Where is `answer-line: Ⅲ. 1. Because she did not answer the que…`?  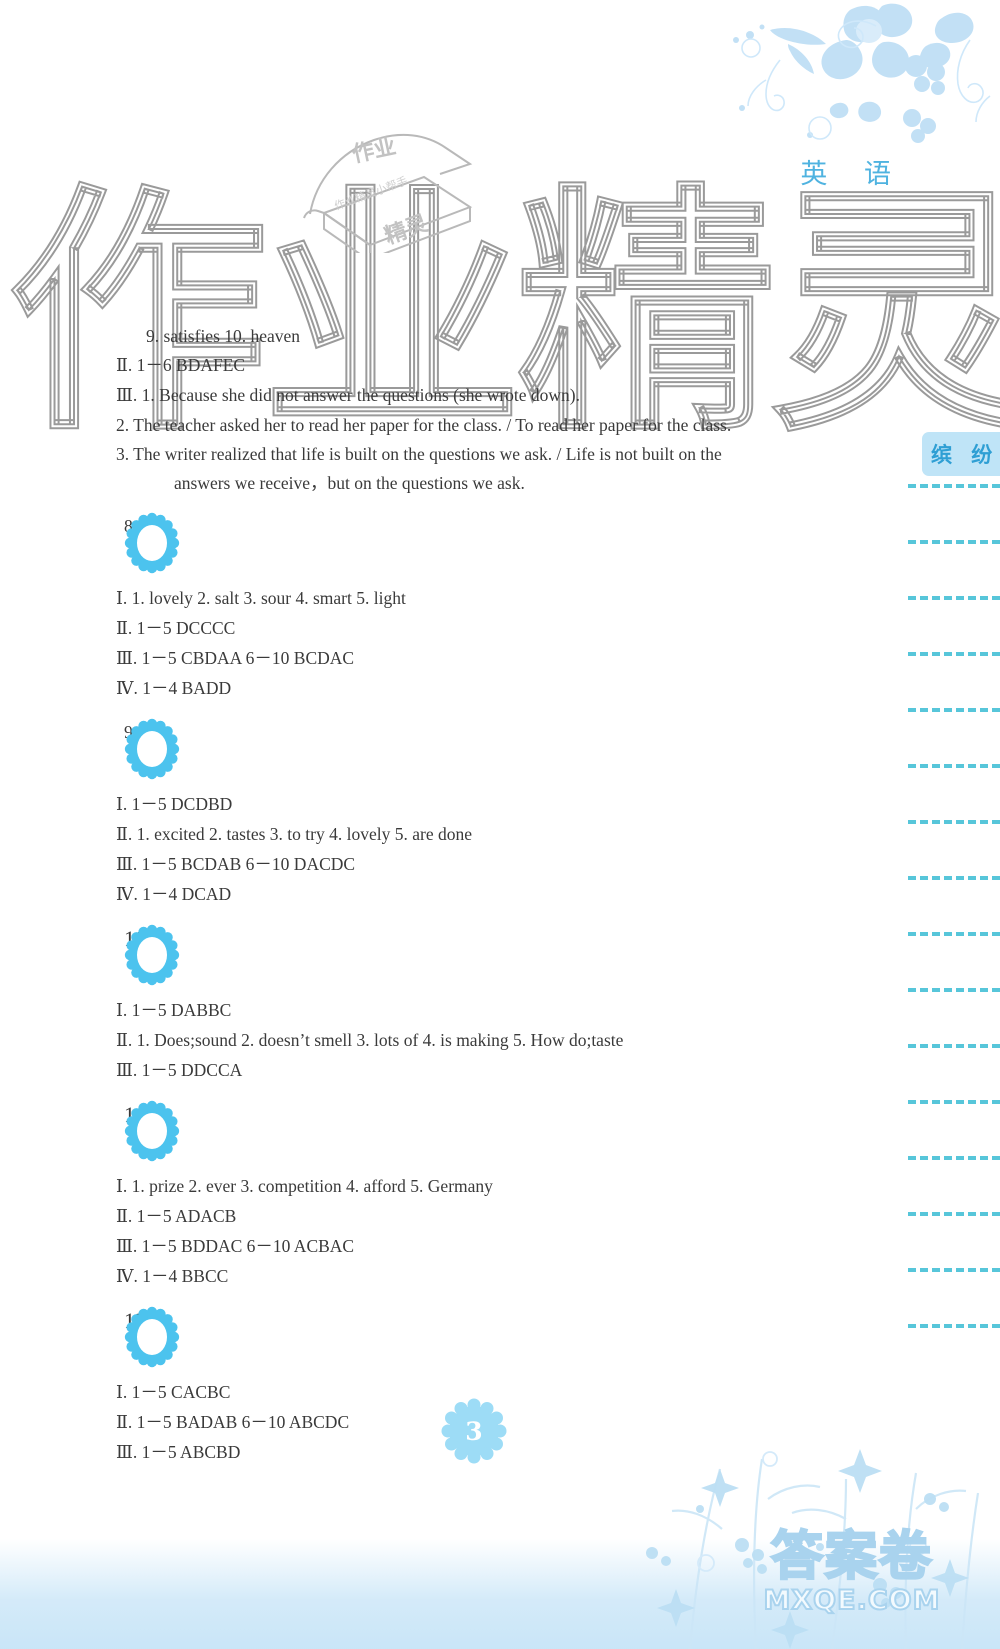 answer-line: Ⅲ. 1. Because she did not answer the que… is located at coordinates (486, 396).